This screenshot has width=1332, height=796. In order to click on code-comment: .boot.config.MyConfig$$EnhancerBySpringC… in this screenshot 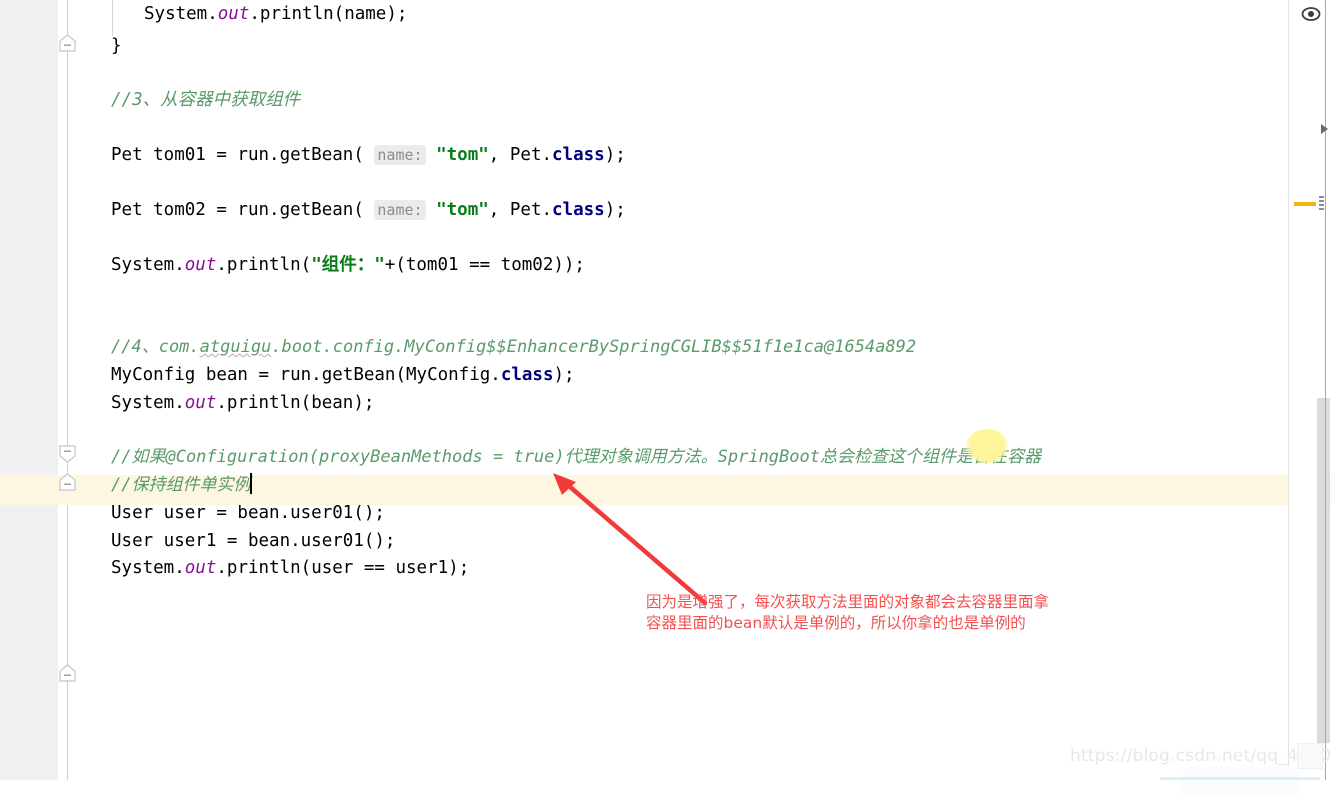, I will do `click(594, 347)`.